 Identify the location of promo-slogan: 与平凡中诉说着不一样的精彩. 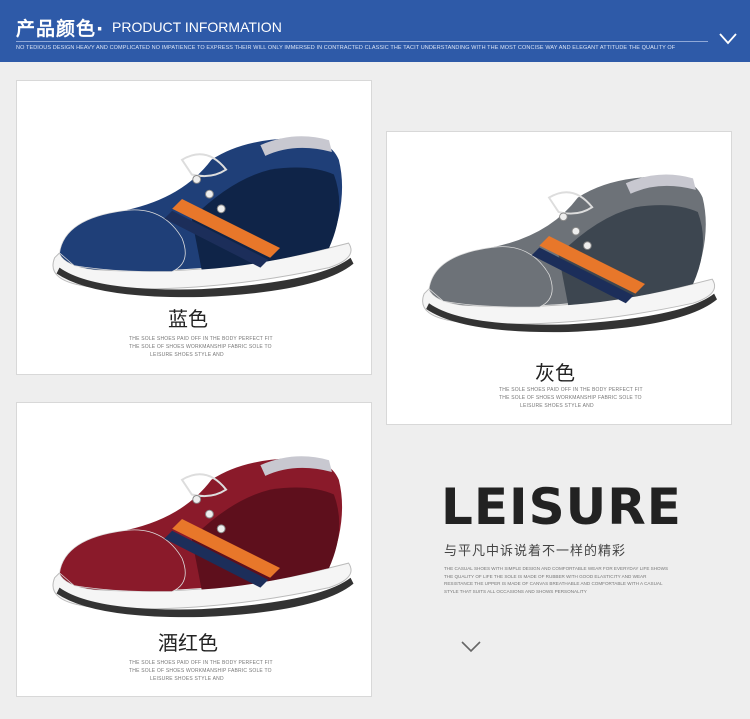
(535, 551).